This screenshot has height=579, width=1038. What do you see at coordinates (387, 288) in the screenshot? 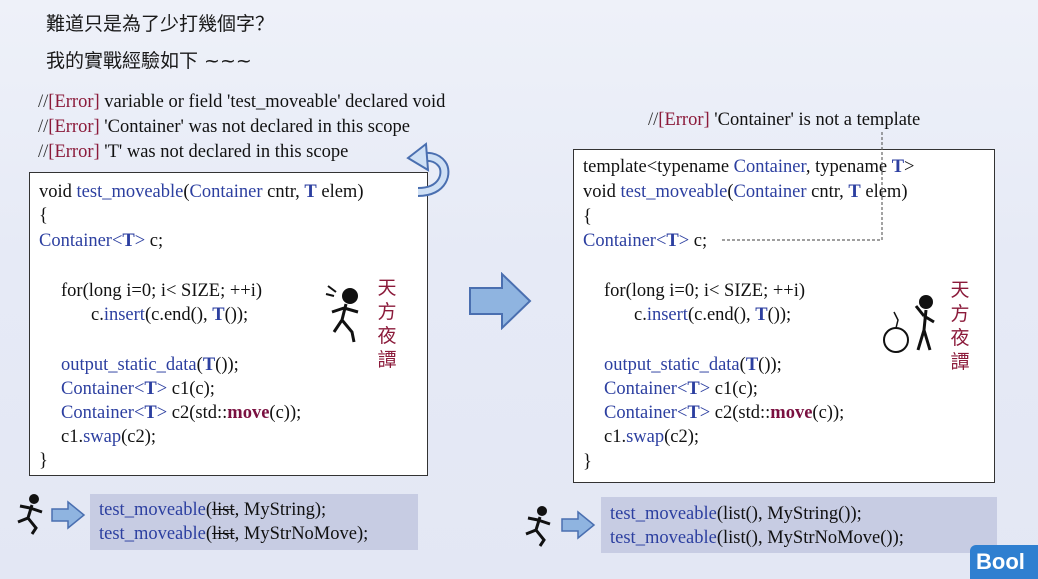
I see `left-cjk-1: 天` at bounding box center [387, 288].